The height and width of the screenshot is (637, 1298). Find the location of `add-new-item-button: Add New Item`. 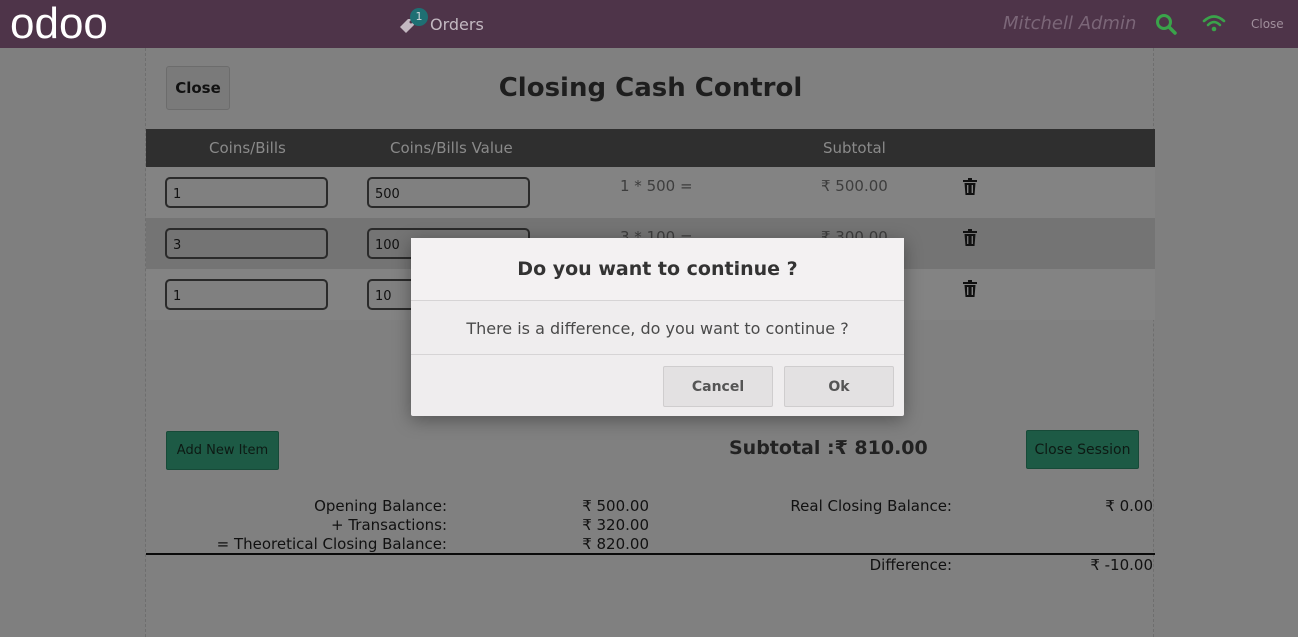

add-new-item-button: Add New Item is located at coordinates (222, 450).